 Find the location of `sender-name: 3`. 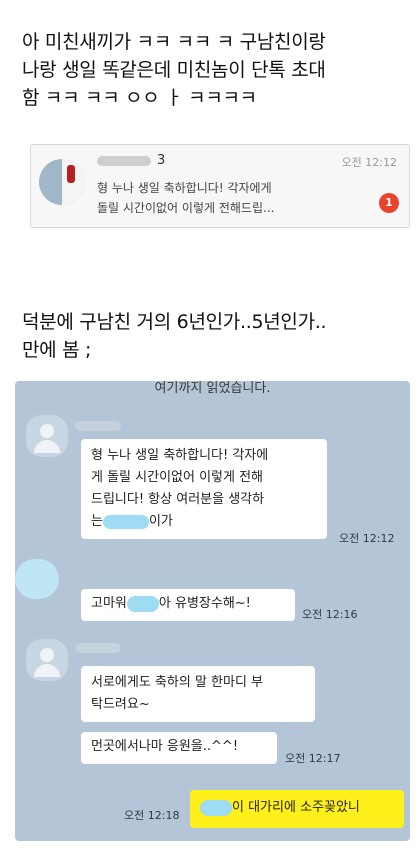

sender-name: 3 is located at coordinates (131, 160).